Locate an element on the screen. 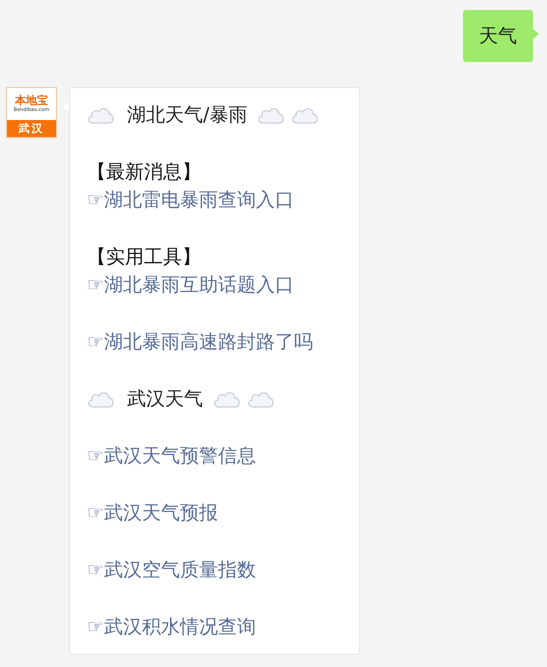  article-link: ☞湖北暴雨互助话题入口 is located at coordinates (190, 285).